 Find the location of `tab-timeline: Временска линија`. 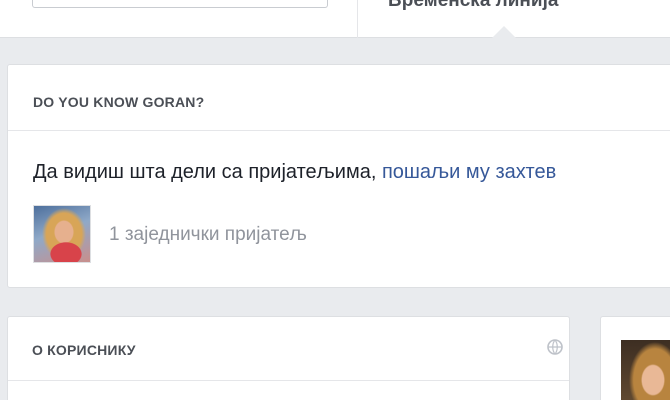

tab-timeline: Временска линија is located at coordinates (473, 6).